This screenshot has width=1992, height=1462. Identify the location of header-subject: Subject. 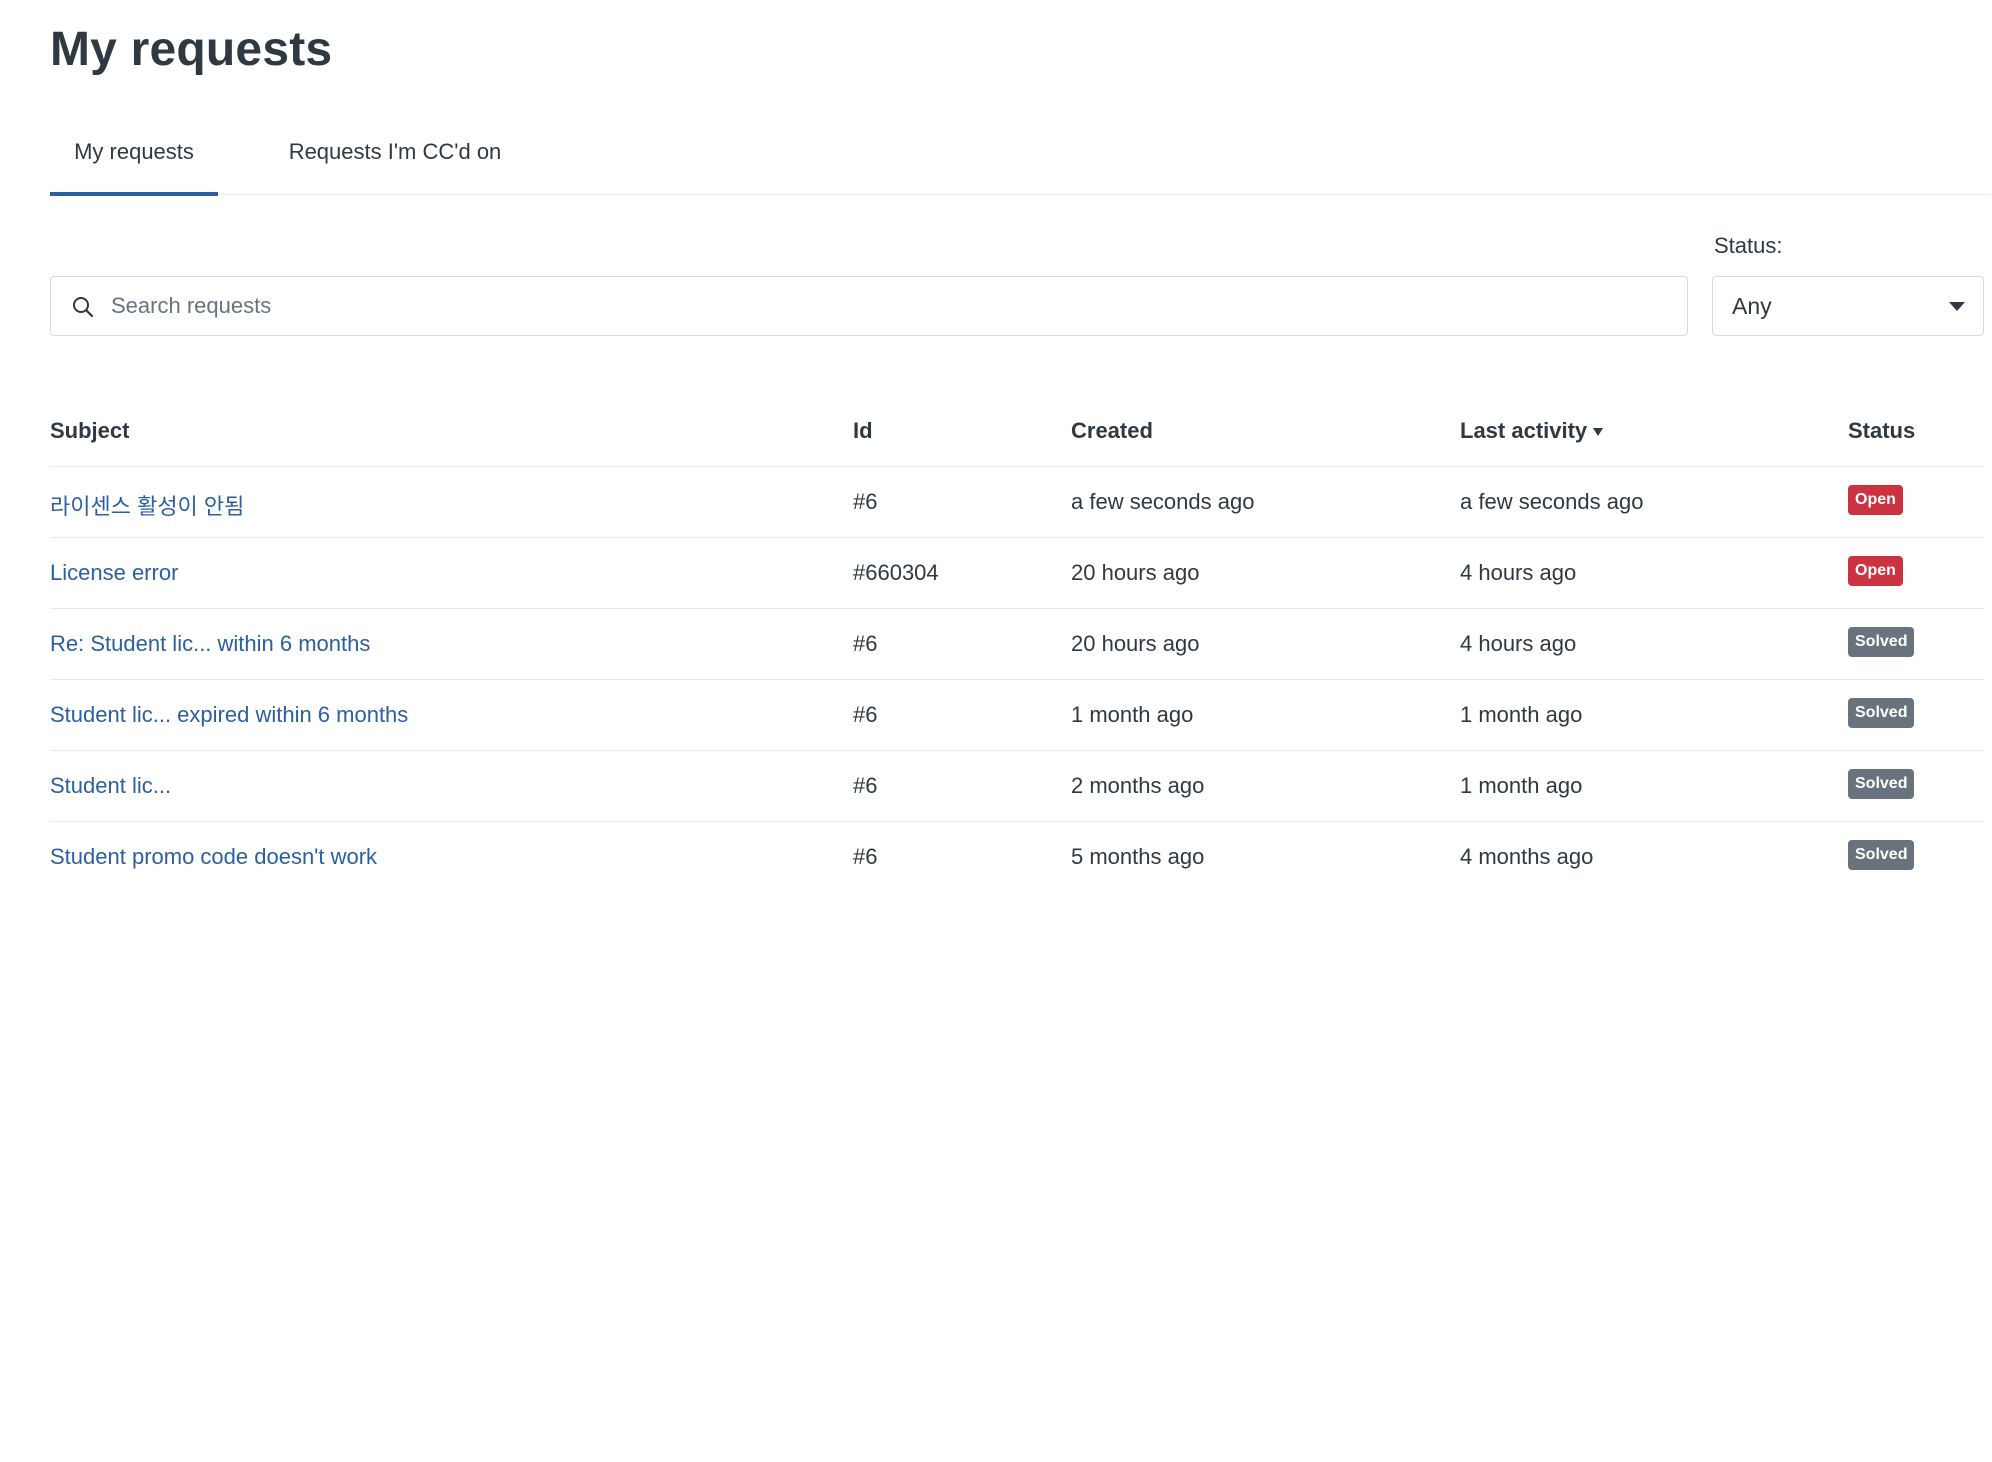
(89, 431).